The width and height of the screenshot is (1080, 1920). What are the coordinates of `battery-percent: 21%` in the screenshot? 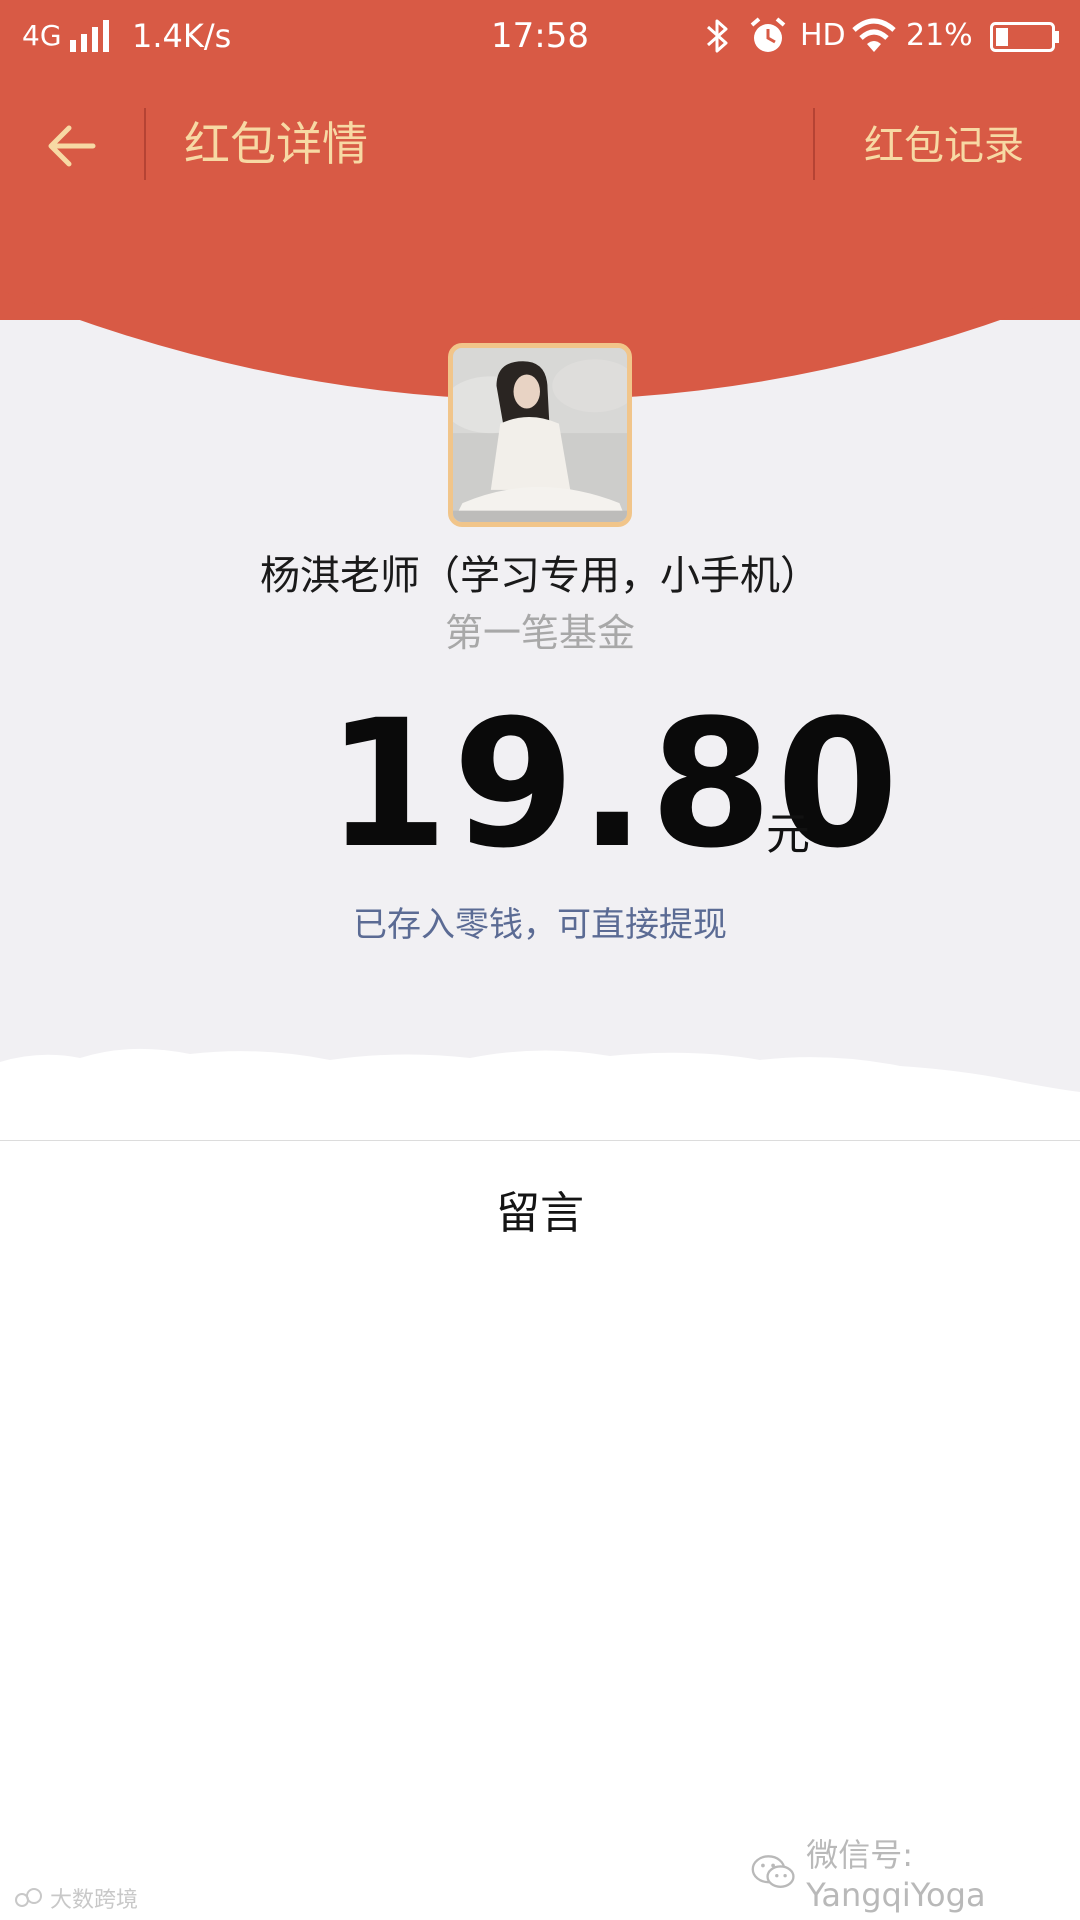 It's located at (939, 35).